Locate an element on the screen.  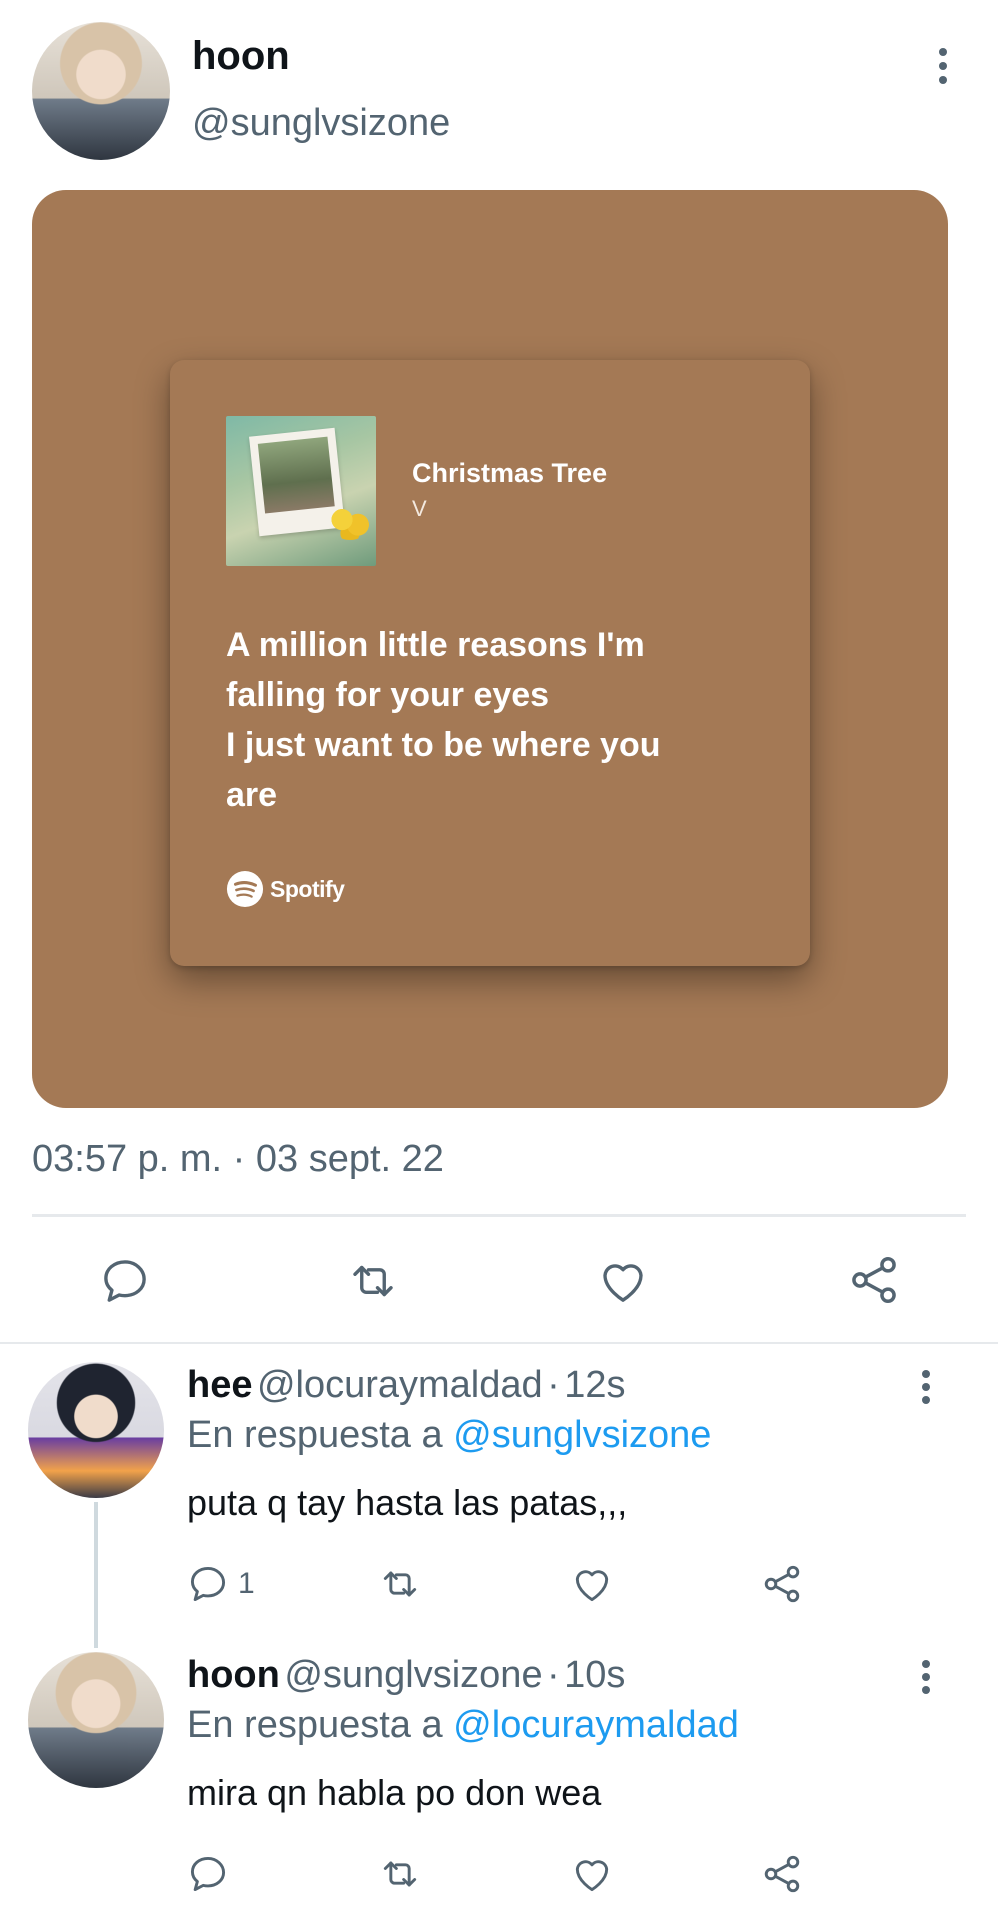
reply-mention-link: @sunglvsizone is located at coordinates (582, 1435).